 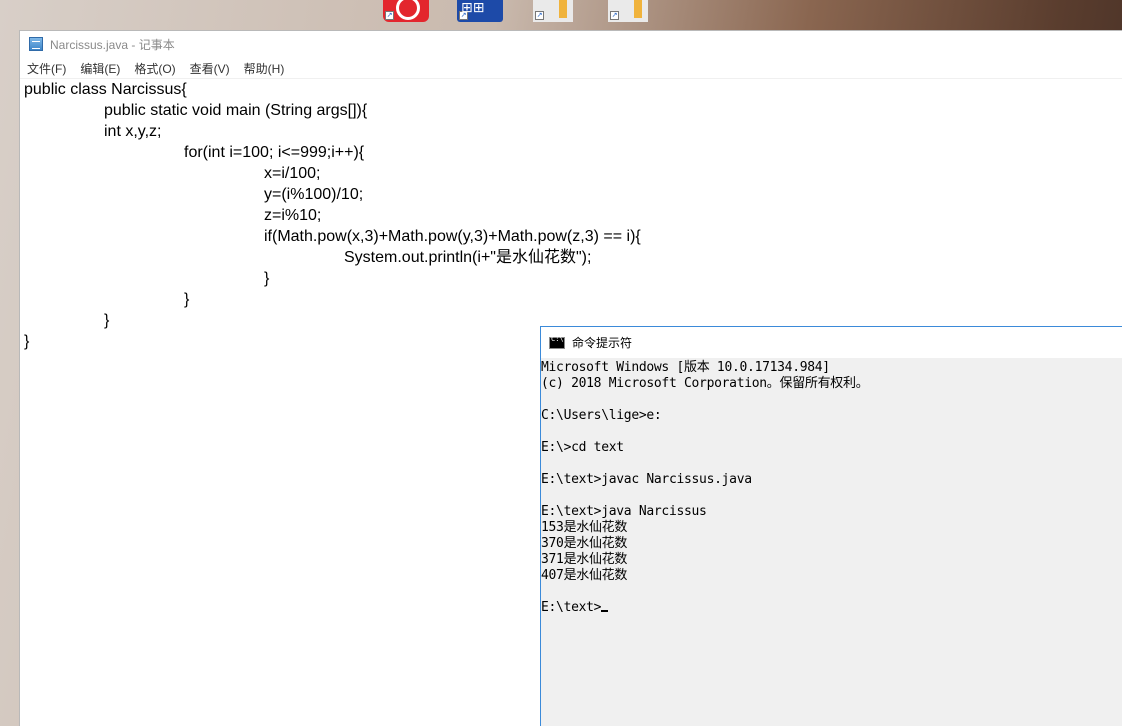 What do you see at coordinates (705, 383) in the screenshot?
I see `console-line: (c) 2018 Microsoft Corporation。保留所有权利。` at bounding box center [705, 383].